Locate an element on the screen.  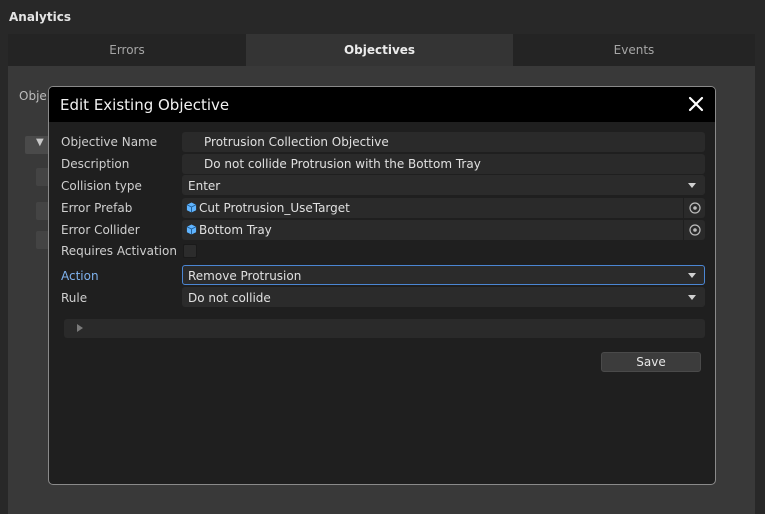
objective-name-label: Objective Name is located at coordinates (109, 142).